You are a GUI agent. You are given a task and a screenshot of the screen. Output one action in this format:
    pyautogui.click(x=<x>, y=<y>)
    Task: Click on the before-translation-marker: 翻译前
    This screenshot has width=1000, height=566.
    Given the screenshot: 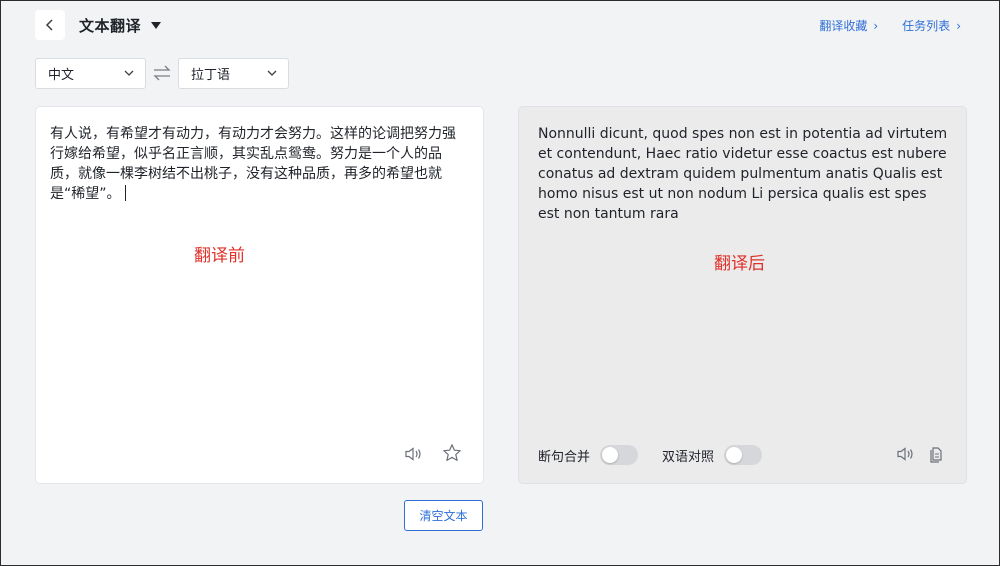 What is the action you would take?
    pyautogui.click(x=219, y=256)
    